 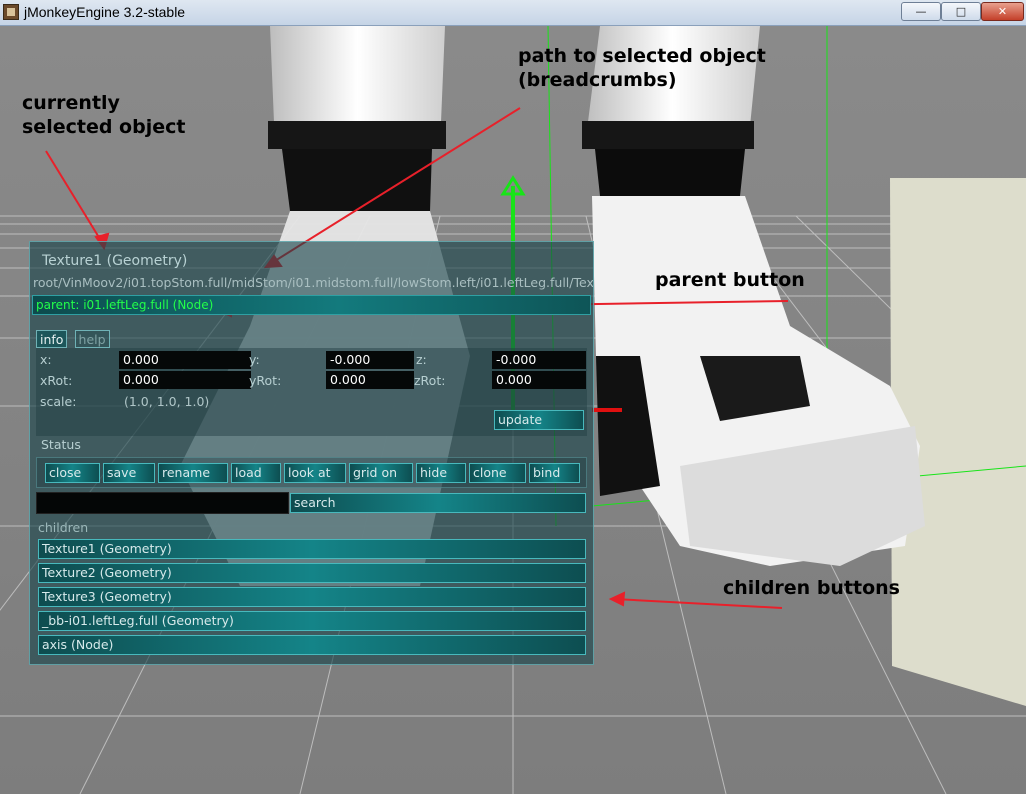 What do you see at coordinates (254, 359) in the screenshot?
I see `y-label: y:` at bounding box center [254, 359].